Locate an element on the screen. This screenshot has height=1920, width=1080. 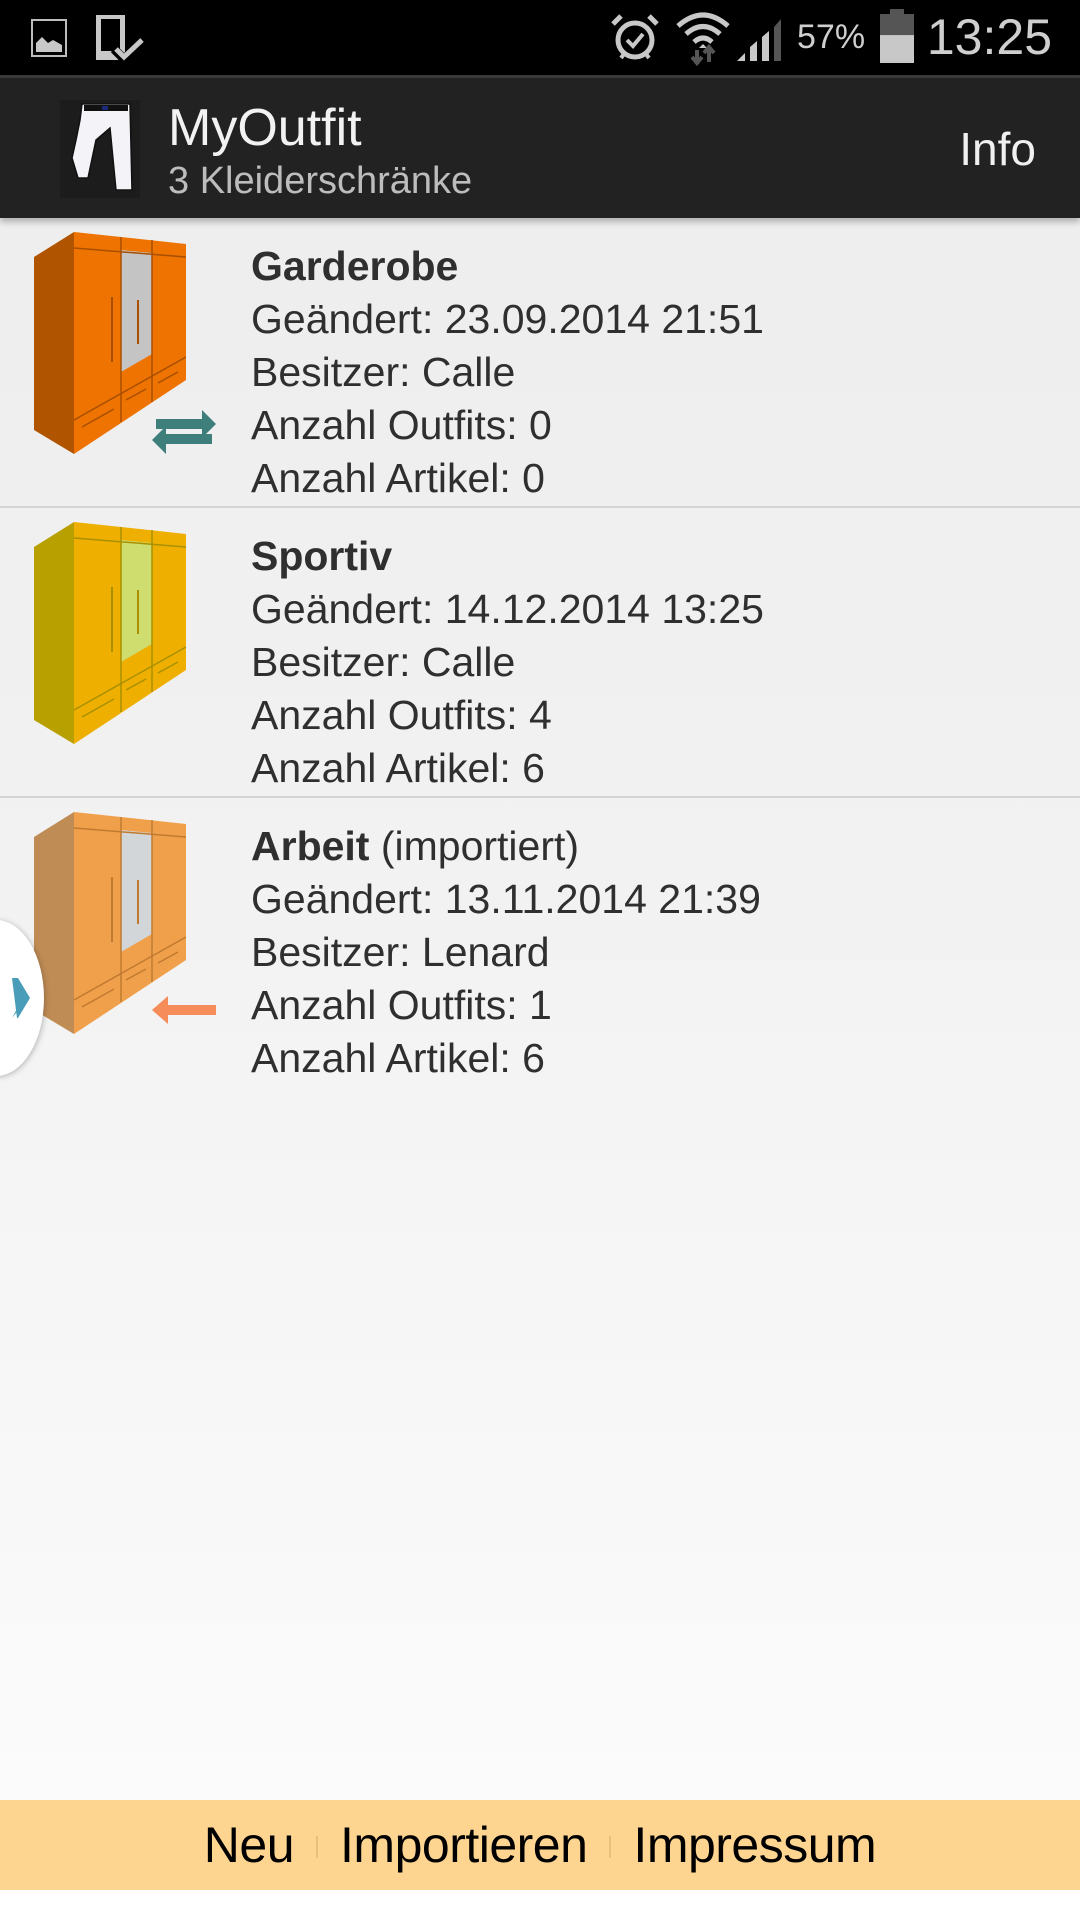
bottom-padding is located at coordinates (540, 1905).